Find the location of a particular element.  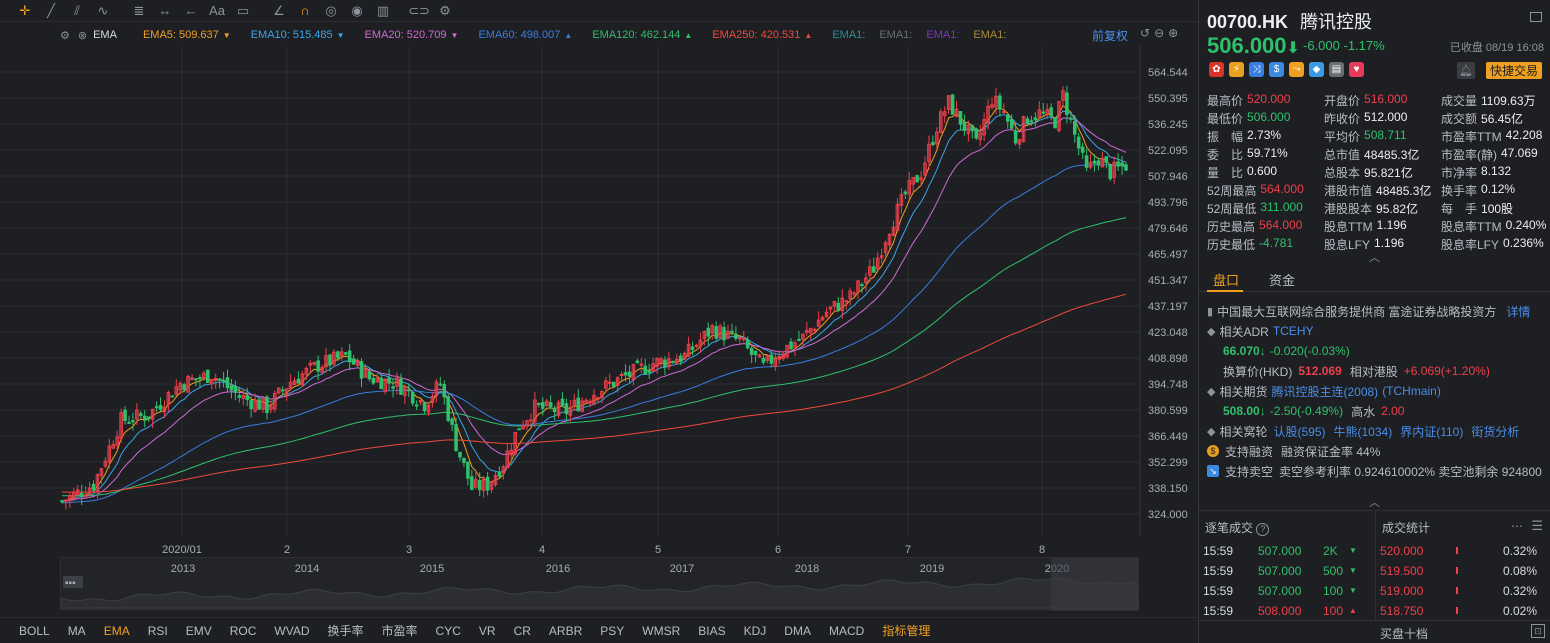

channel-icon: ⫽ is located at coordinates (77, 11).